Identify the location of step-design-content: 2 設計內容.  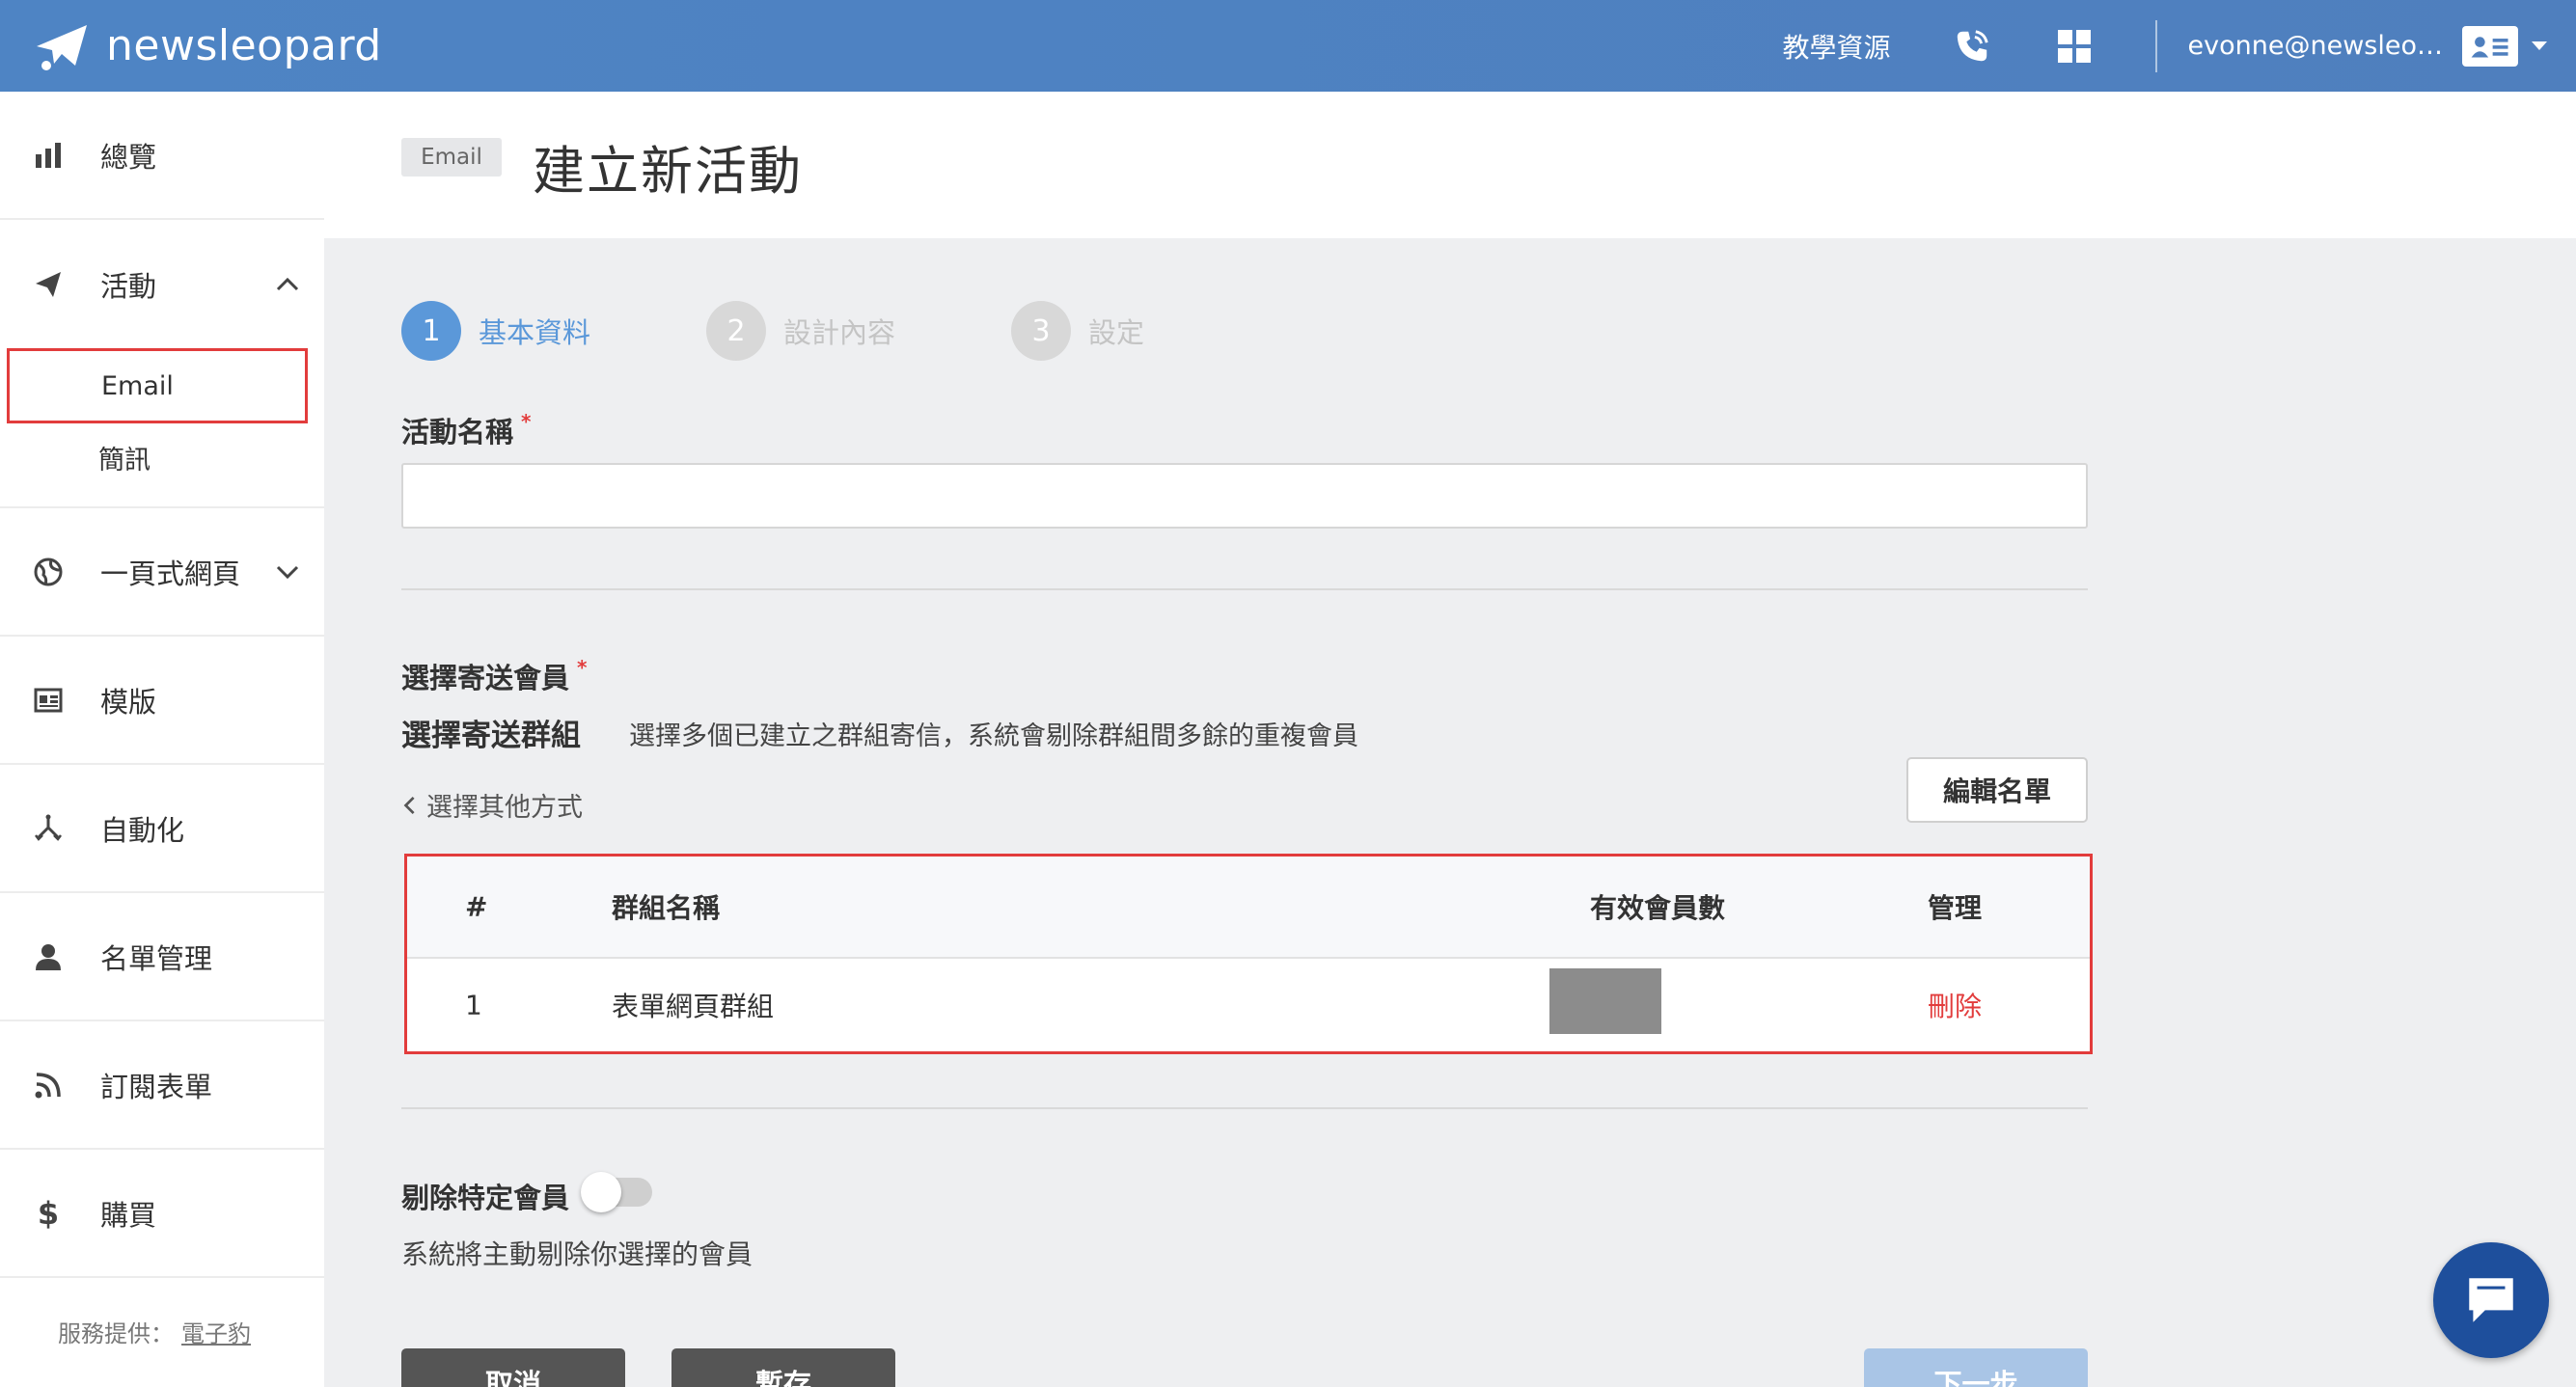
(800, 331).